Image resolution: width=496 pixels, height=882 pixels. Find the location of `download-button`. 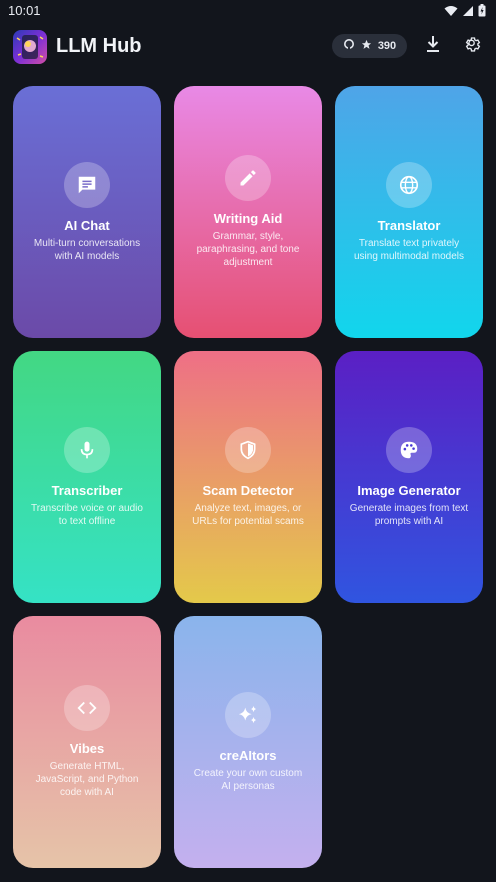

download-button is located at coordinates (433, 46).